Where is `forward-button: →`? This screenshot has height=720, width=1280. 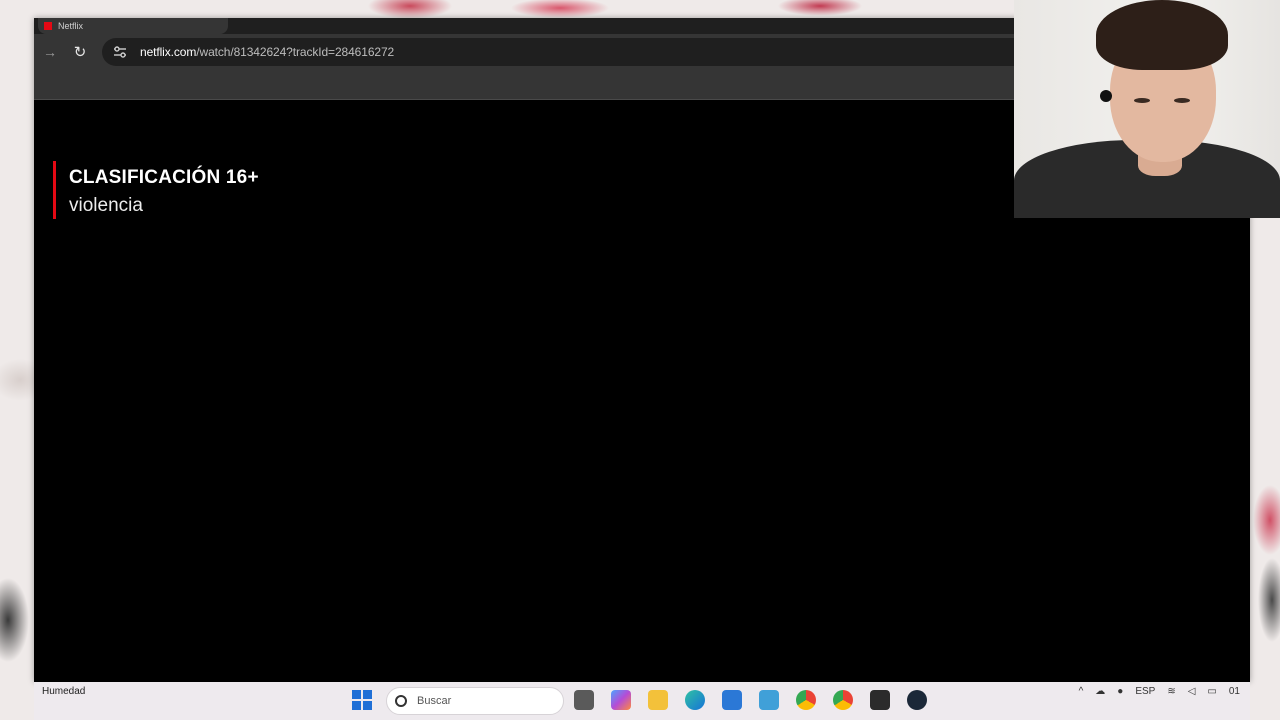
forward-button: → is located at coordinates (50, 52).